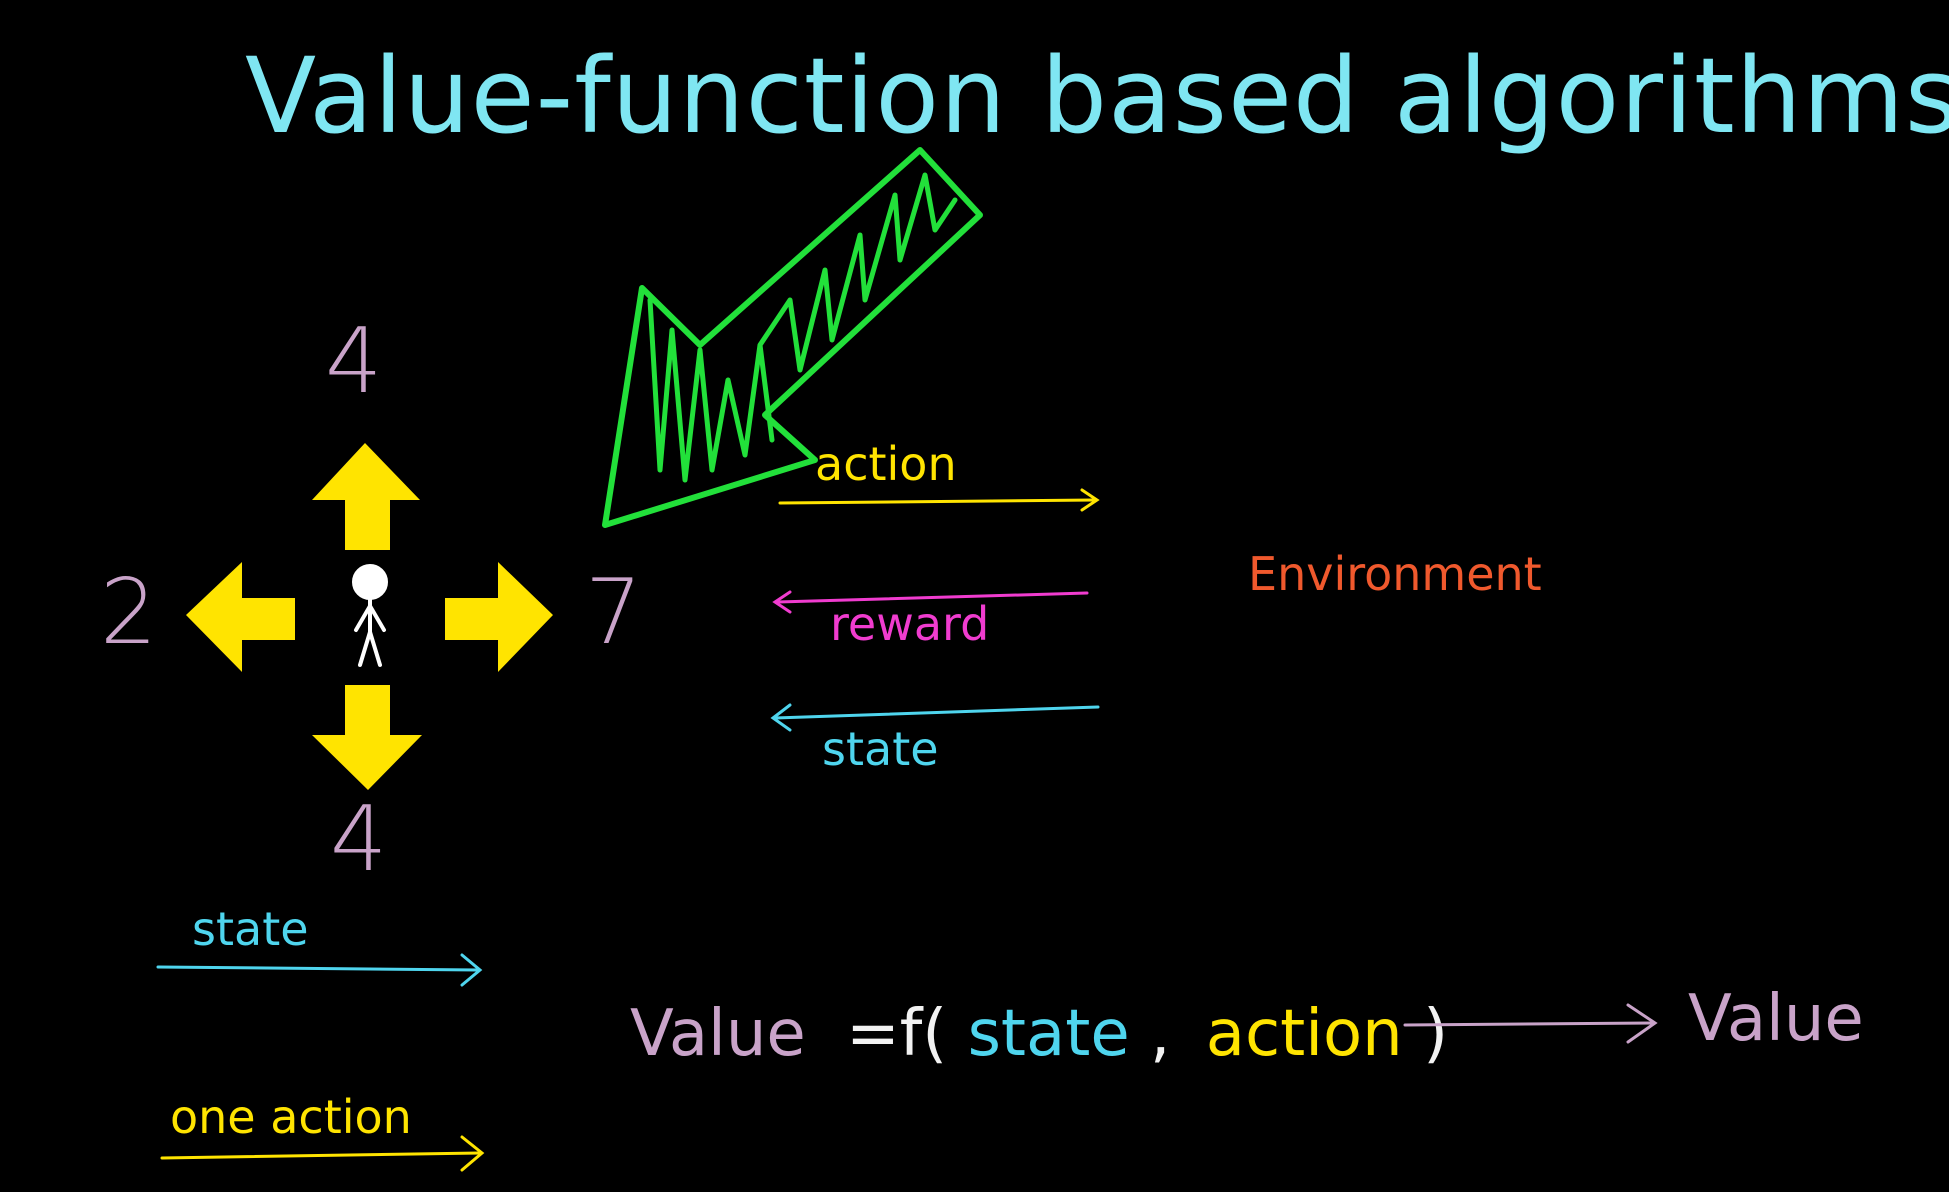 Image resolution: width=1949 pixels, height=1192 pixels. I want to click on action-arrow, so click(939, 500).